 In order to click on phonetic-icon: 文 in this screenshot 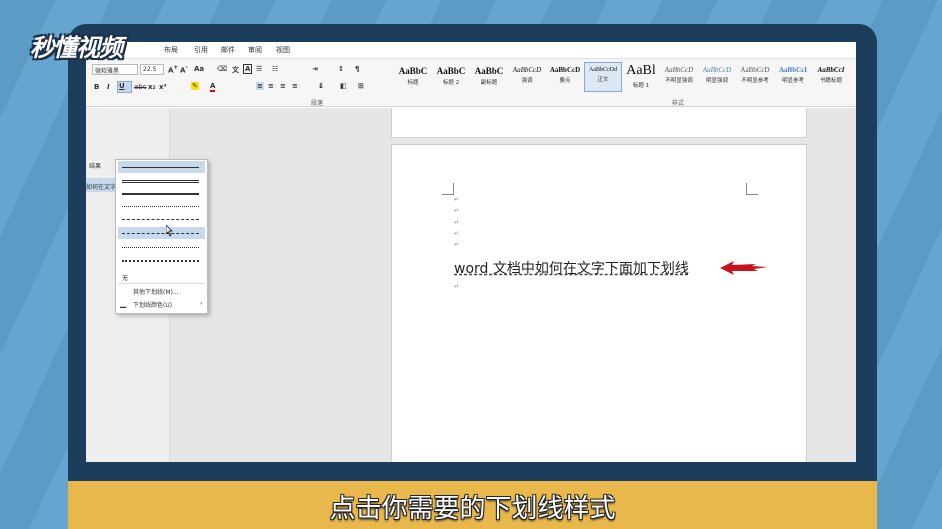, I will do `click(235, 70)`.